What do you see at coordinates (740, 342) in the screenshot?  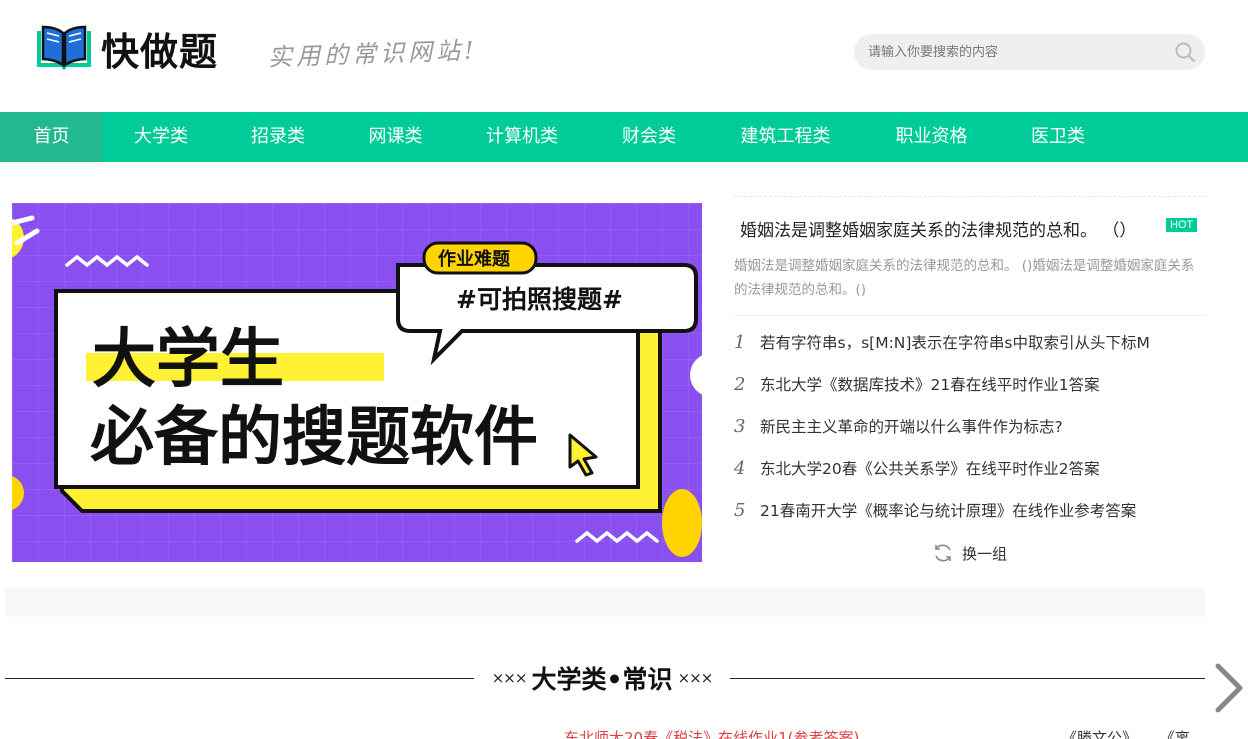 I see `list-number: 1` at bounding box center [740, 342].